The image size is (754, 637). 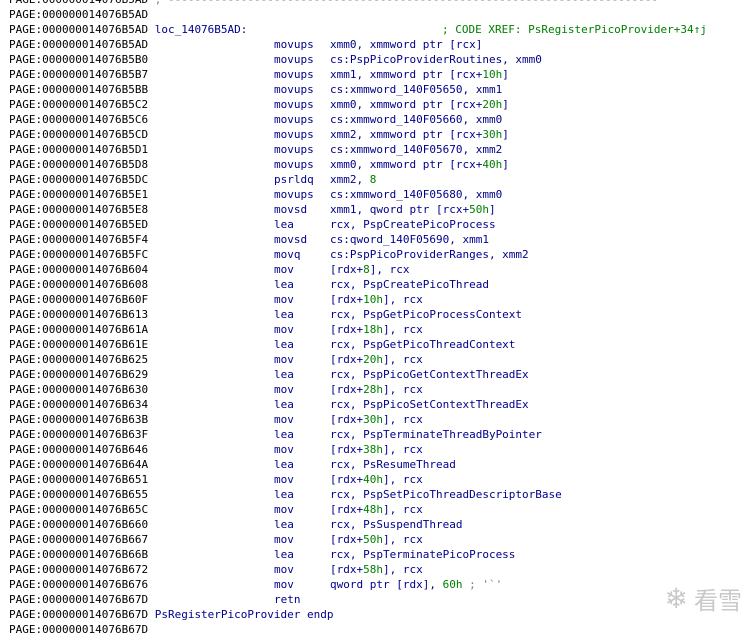 What do you see at coordinates (396, 524) in the screenshot?
I see `operands: rcx, PsSuspendThread` at bounding box center [396, 524].